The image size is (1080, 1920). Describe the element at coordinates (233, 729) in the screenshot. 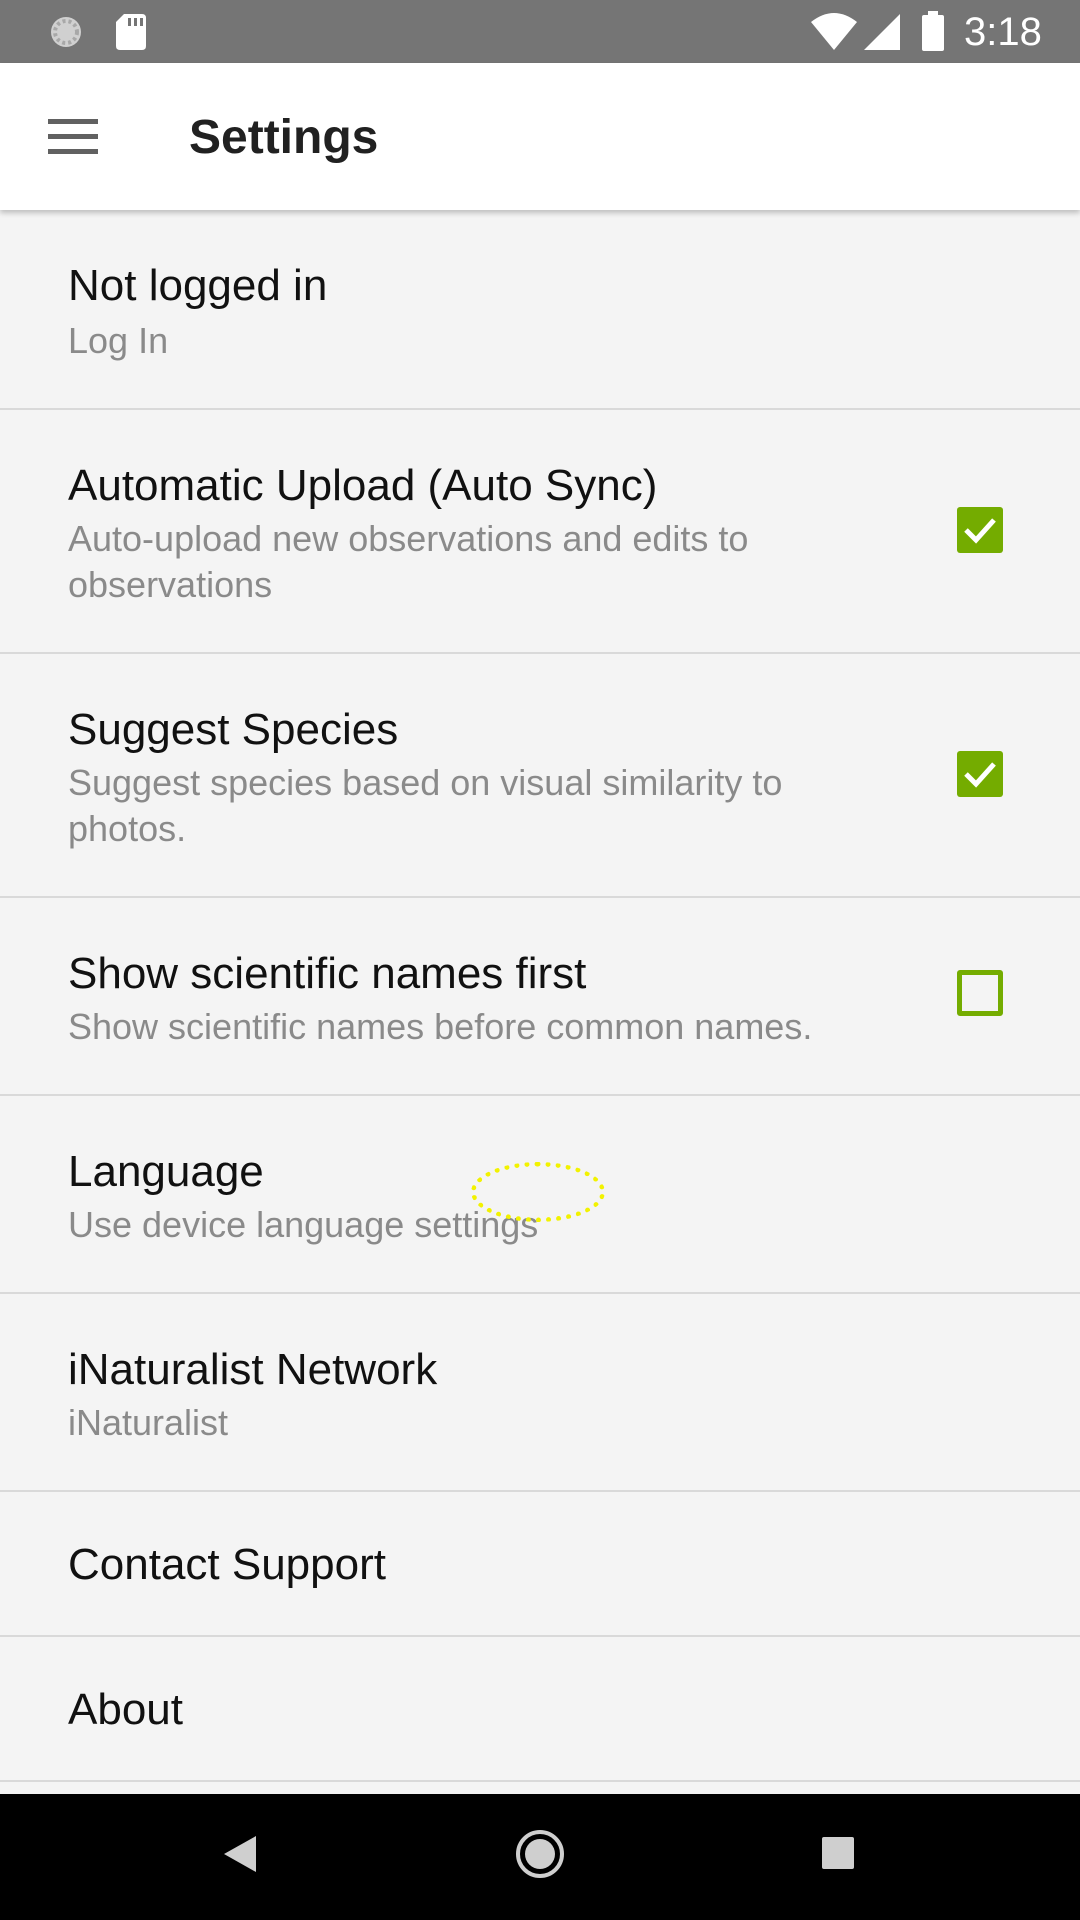

I see `setting-title: Suggest Species` at that location.